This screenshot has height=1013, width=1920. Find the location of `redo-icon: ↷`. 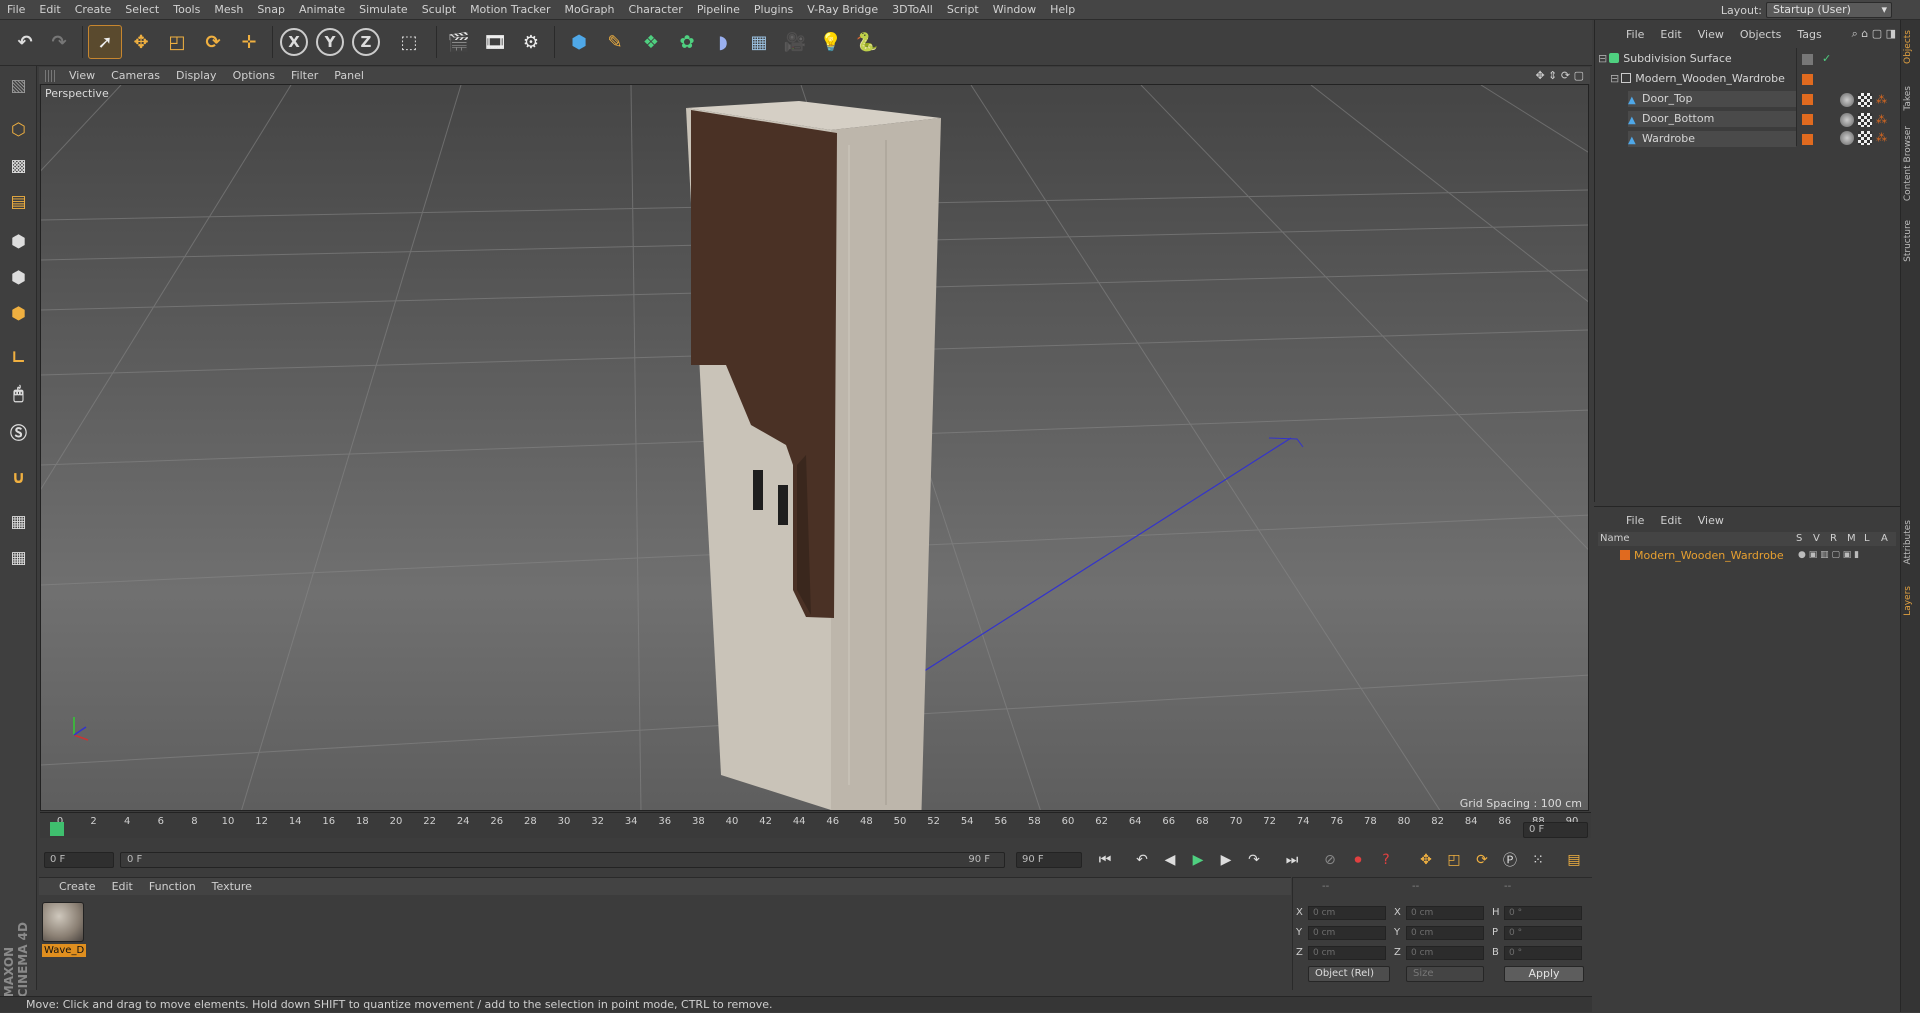

redo-icon: ↷ is located at coordinates (59, 42).